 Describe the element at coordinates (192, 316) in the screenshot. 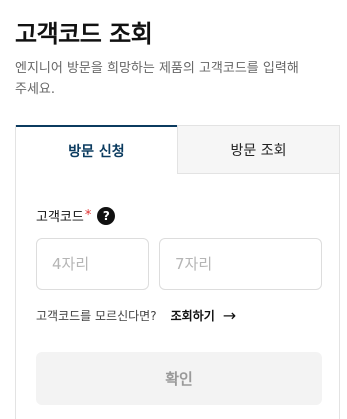

I see `lookup-link-label: 조회하기` at that location.